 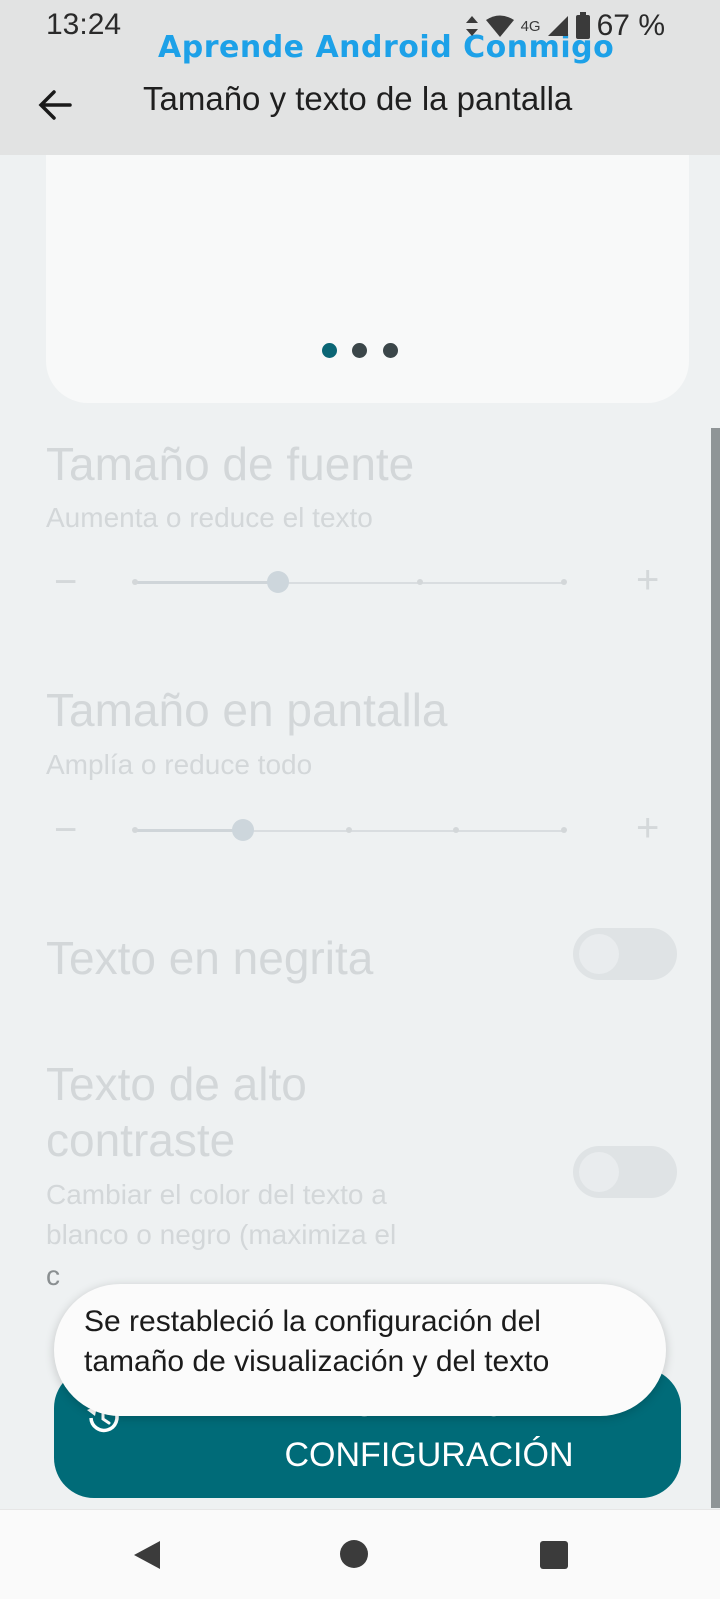 What do you see at coordinates (189, 830) in the screenshot?
I see `display-size-slider-fill` at bounding box center [189, 830].